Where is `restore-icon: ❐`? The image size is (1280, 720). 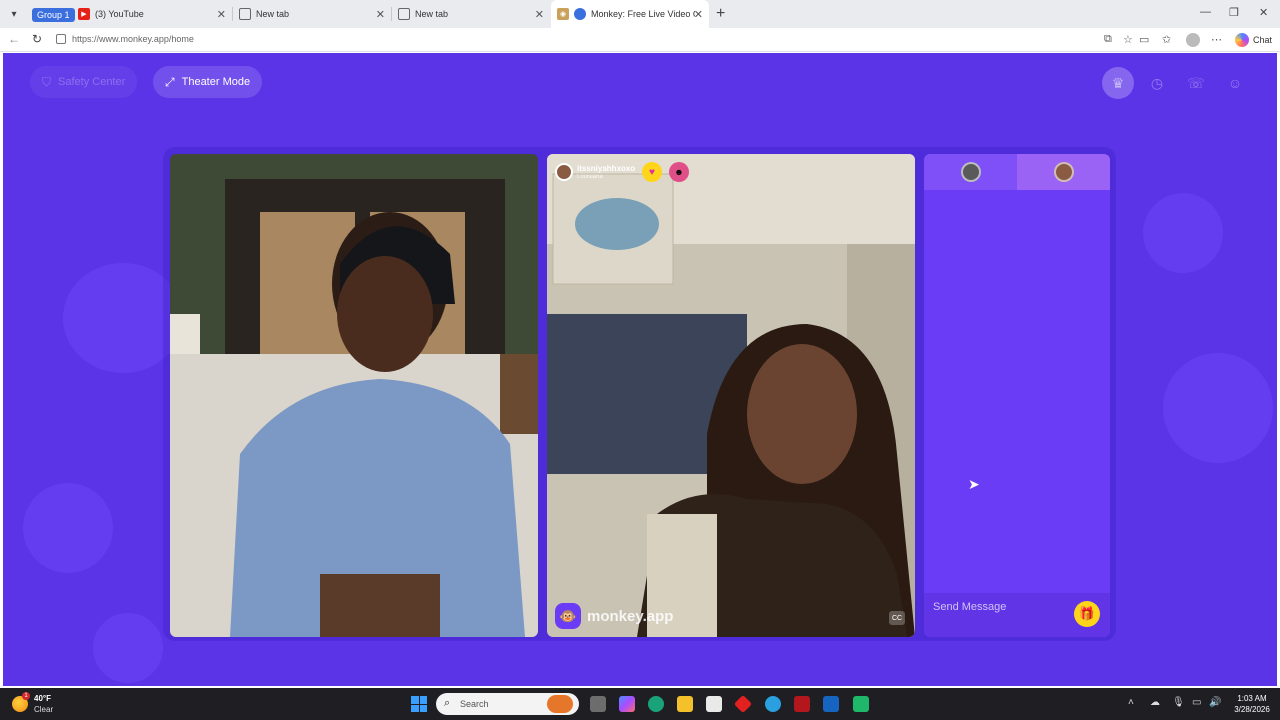
restore-icon: ❐ is located at coordinates (1234, 12).